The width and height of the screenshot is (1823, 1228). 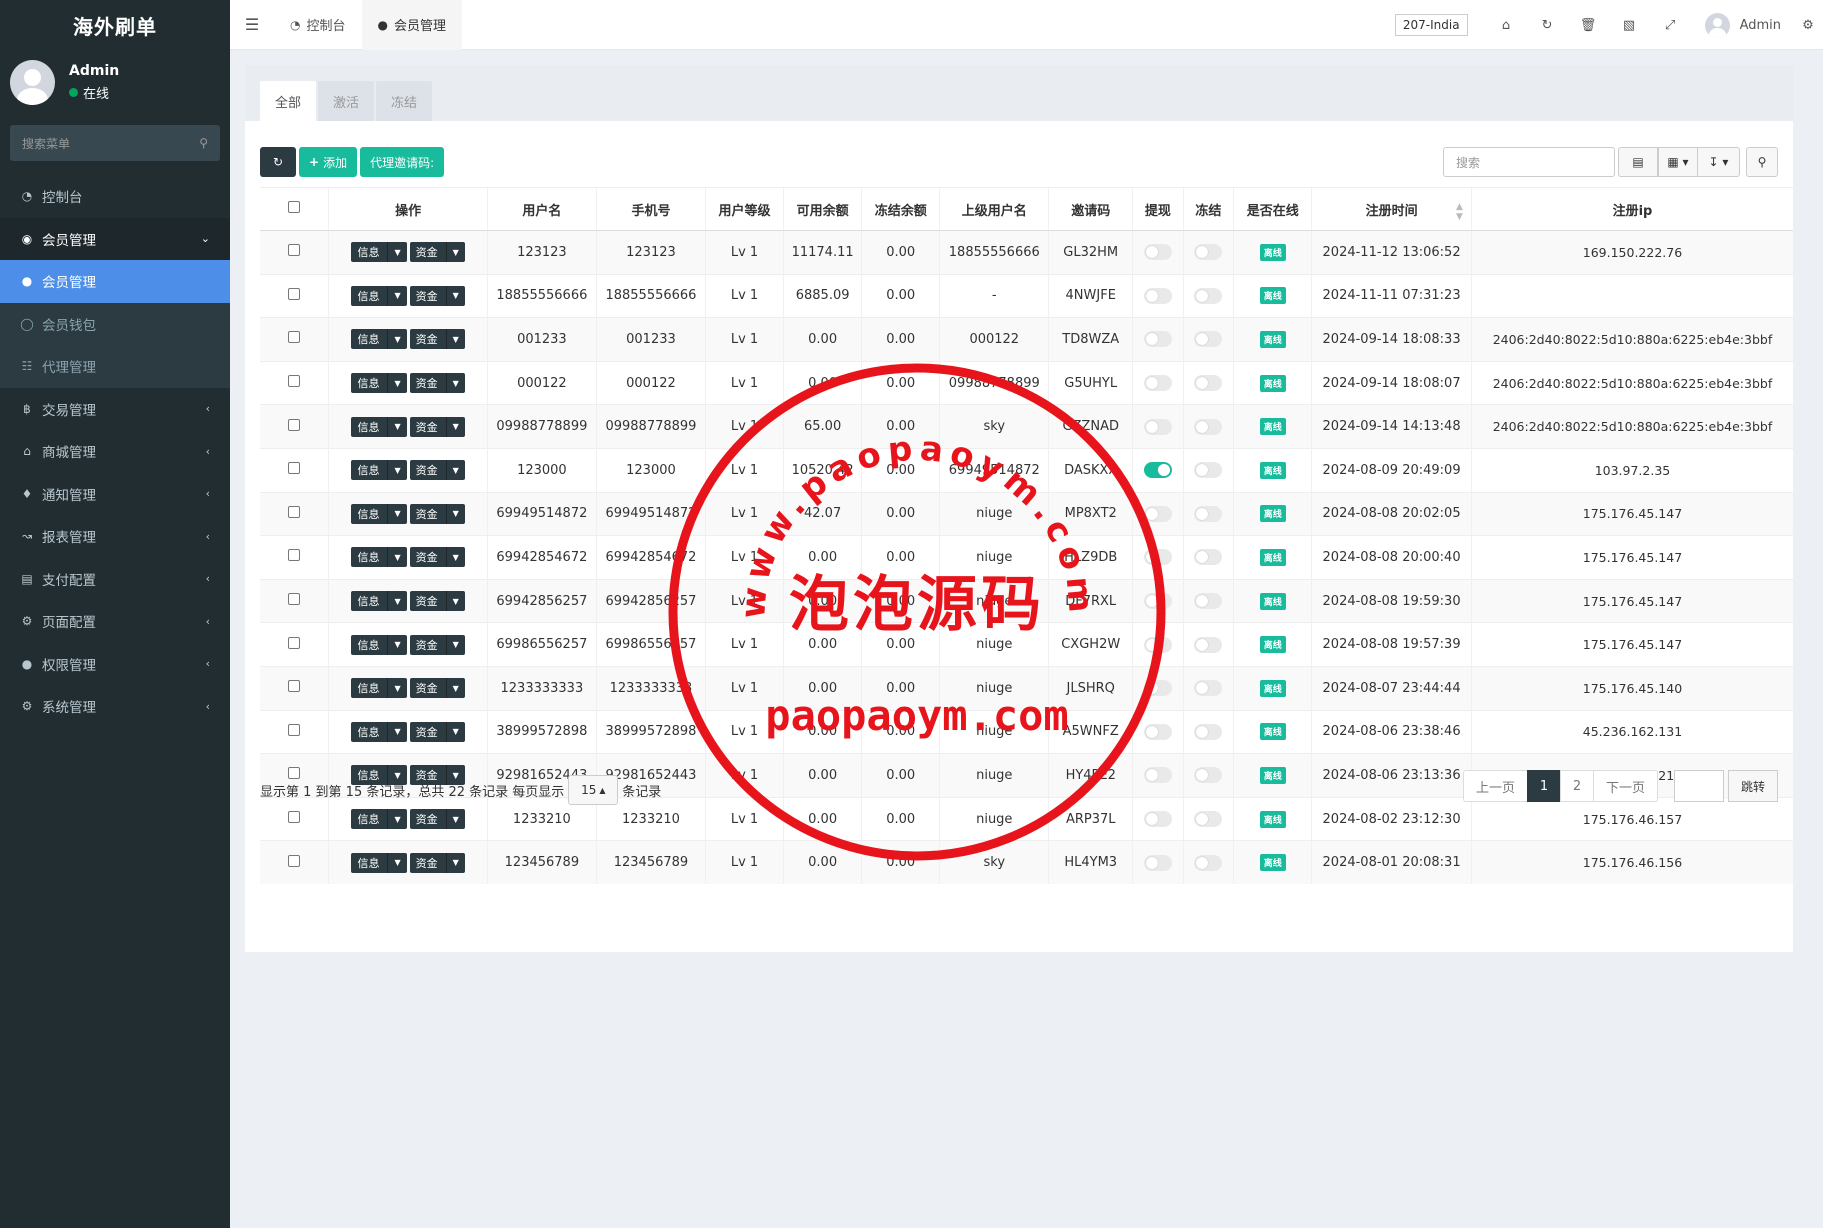 What do you see at coordinates (328, 162) in the screenshot?
I see `add-button: + 添加` at bounding box center [328, 162].